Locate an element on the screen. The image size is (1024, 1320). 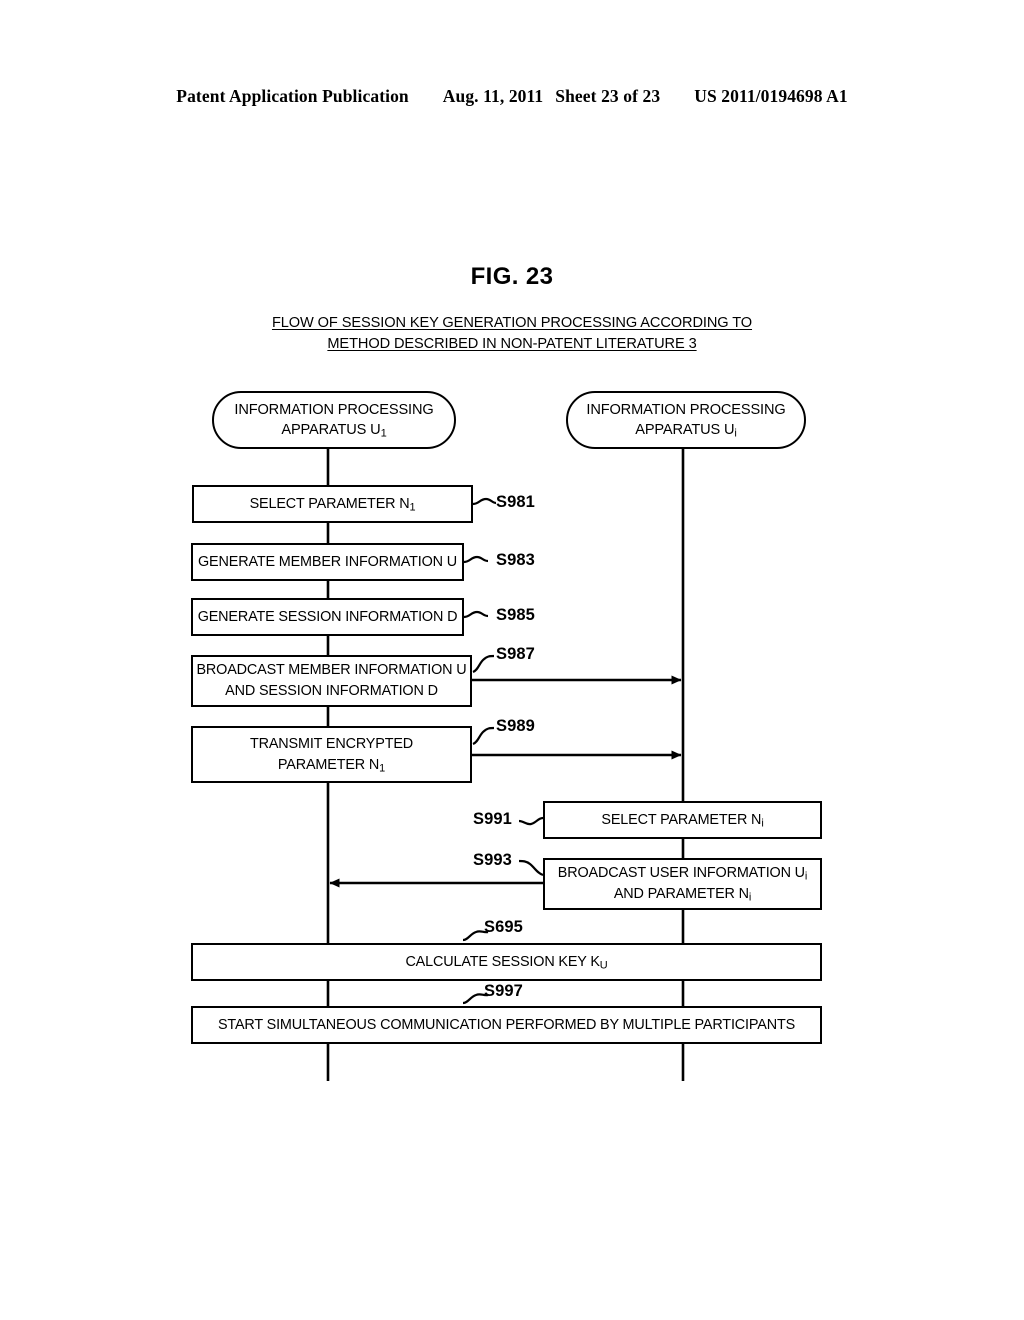
box-s985-line1: GENERATE SESSION INFORMATION D is located at coordinates (327, 616).